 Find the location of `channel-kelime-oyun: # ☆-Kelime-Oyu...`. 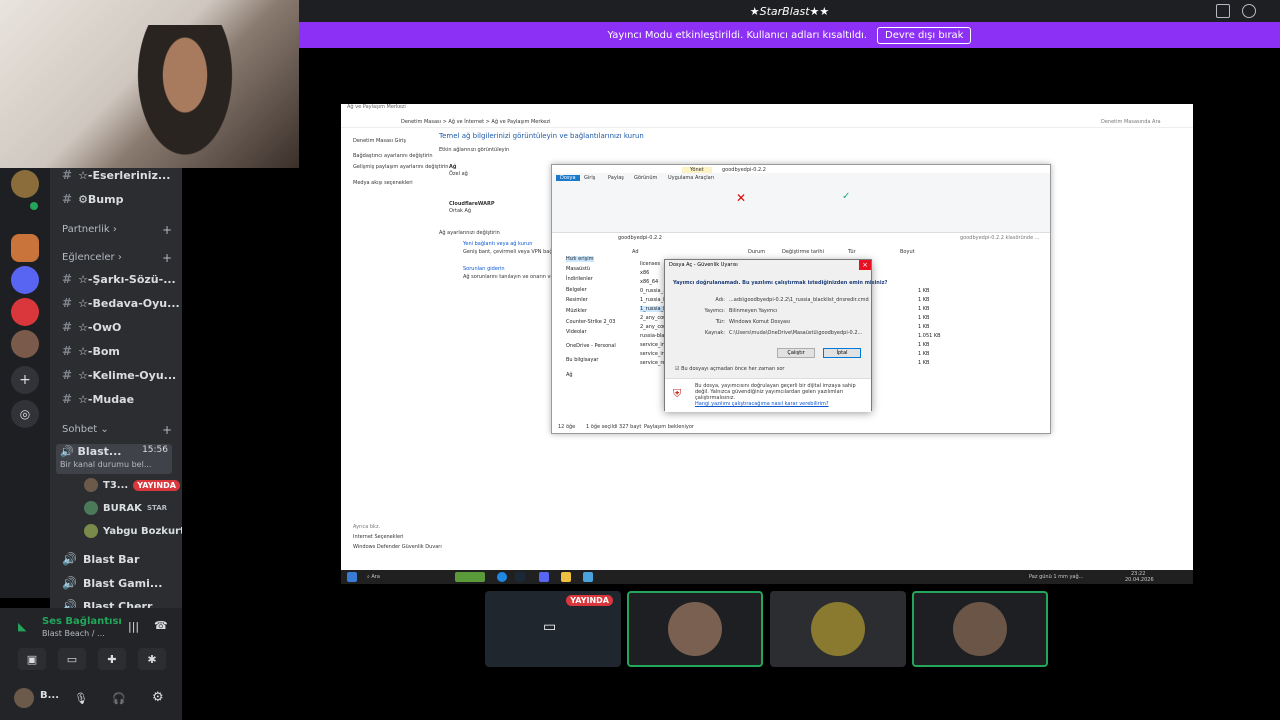

channel-kelime-oyun: # ☆-Kelime-Oyu... is located at coordinates (119, 375).